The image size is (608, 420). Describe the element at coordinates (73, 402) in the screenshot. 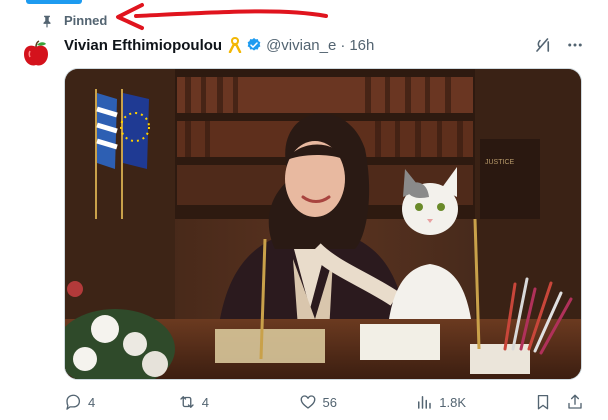

I see `reply-icon` at that location.